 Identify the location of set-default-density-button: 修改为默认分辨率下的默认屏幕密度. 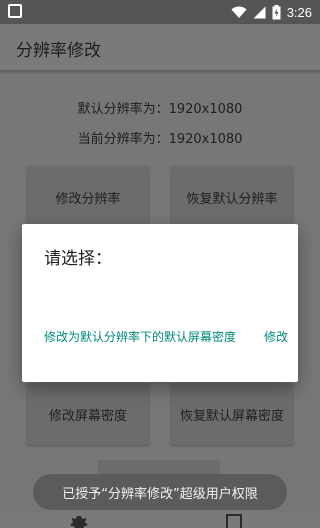
(140, 336).